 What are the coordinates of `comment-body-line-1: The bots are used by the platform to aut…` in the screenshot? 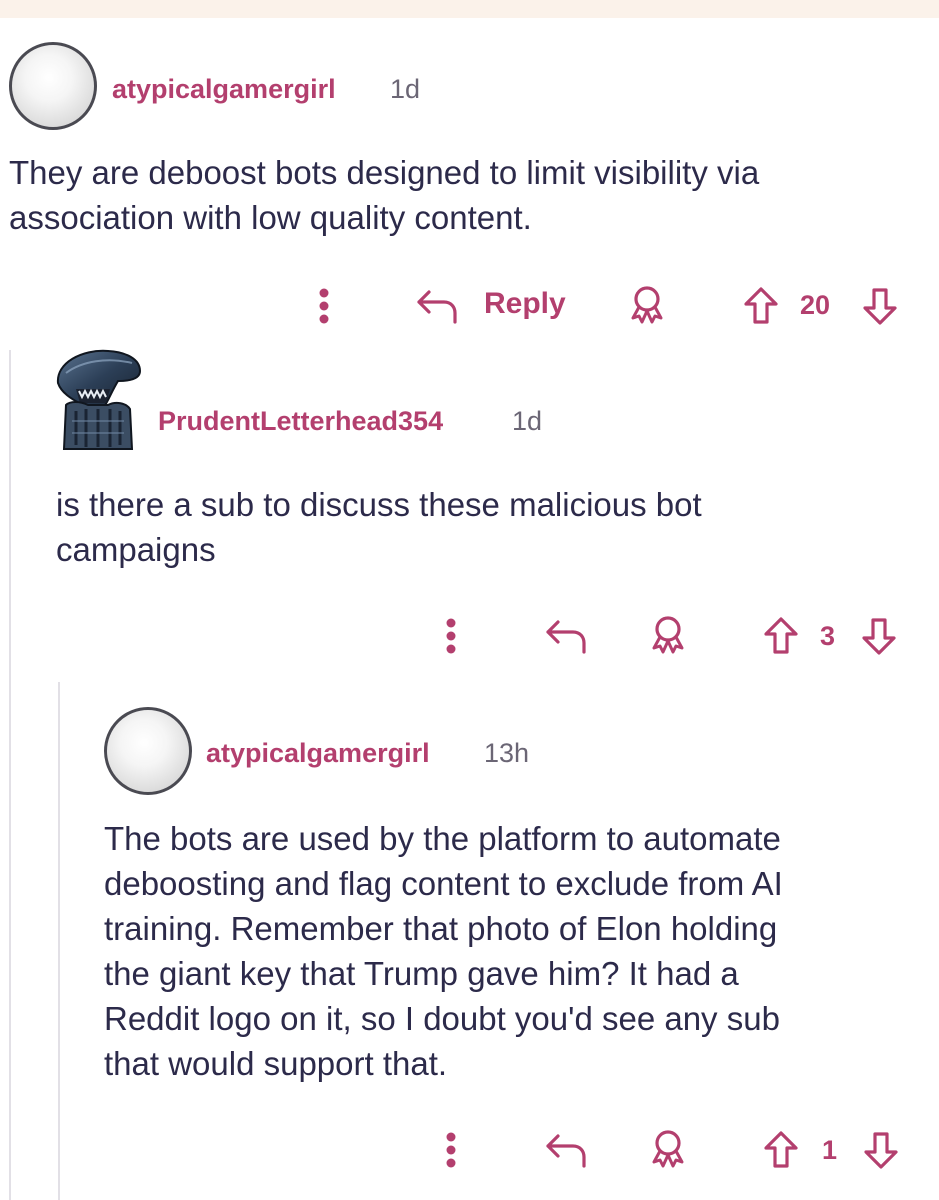 It's located at (442, 838).